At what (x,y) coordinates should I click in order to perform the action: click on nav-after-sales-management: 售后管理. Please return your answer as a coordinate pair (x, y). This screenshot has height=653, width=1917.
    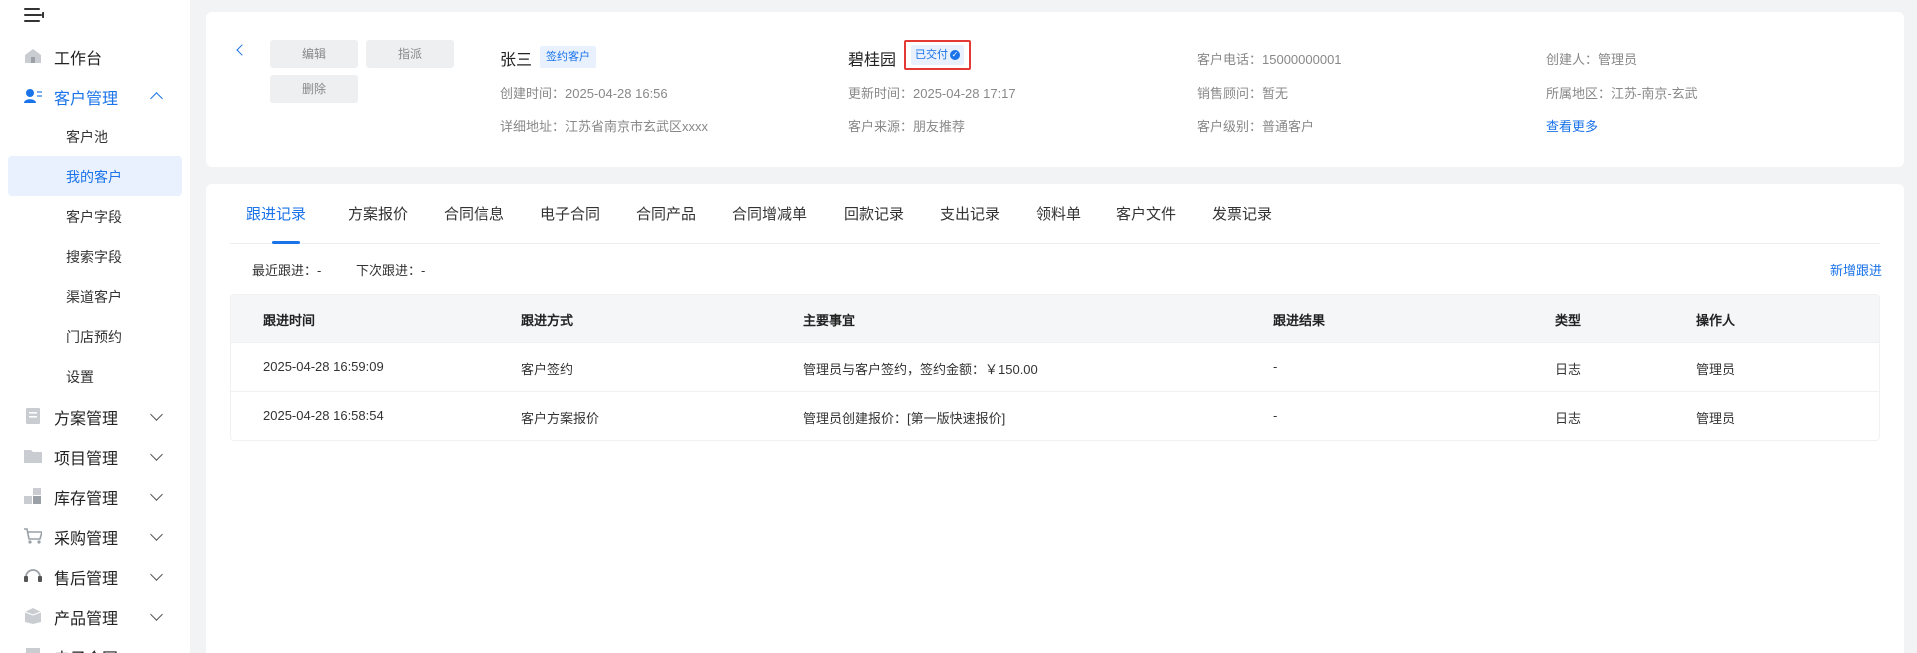
    Looking at the image, I should click on (95, 576).